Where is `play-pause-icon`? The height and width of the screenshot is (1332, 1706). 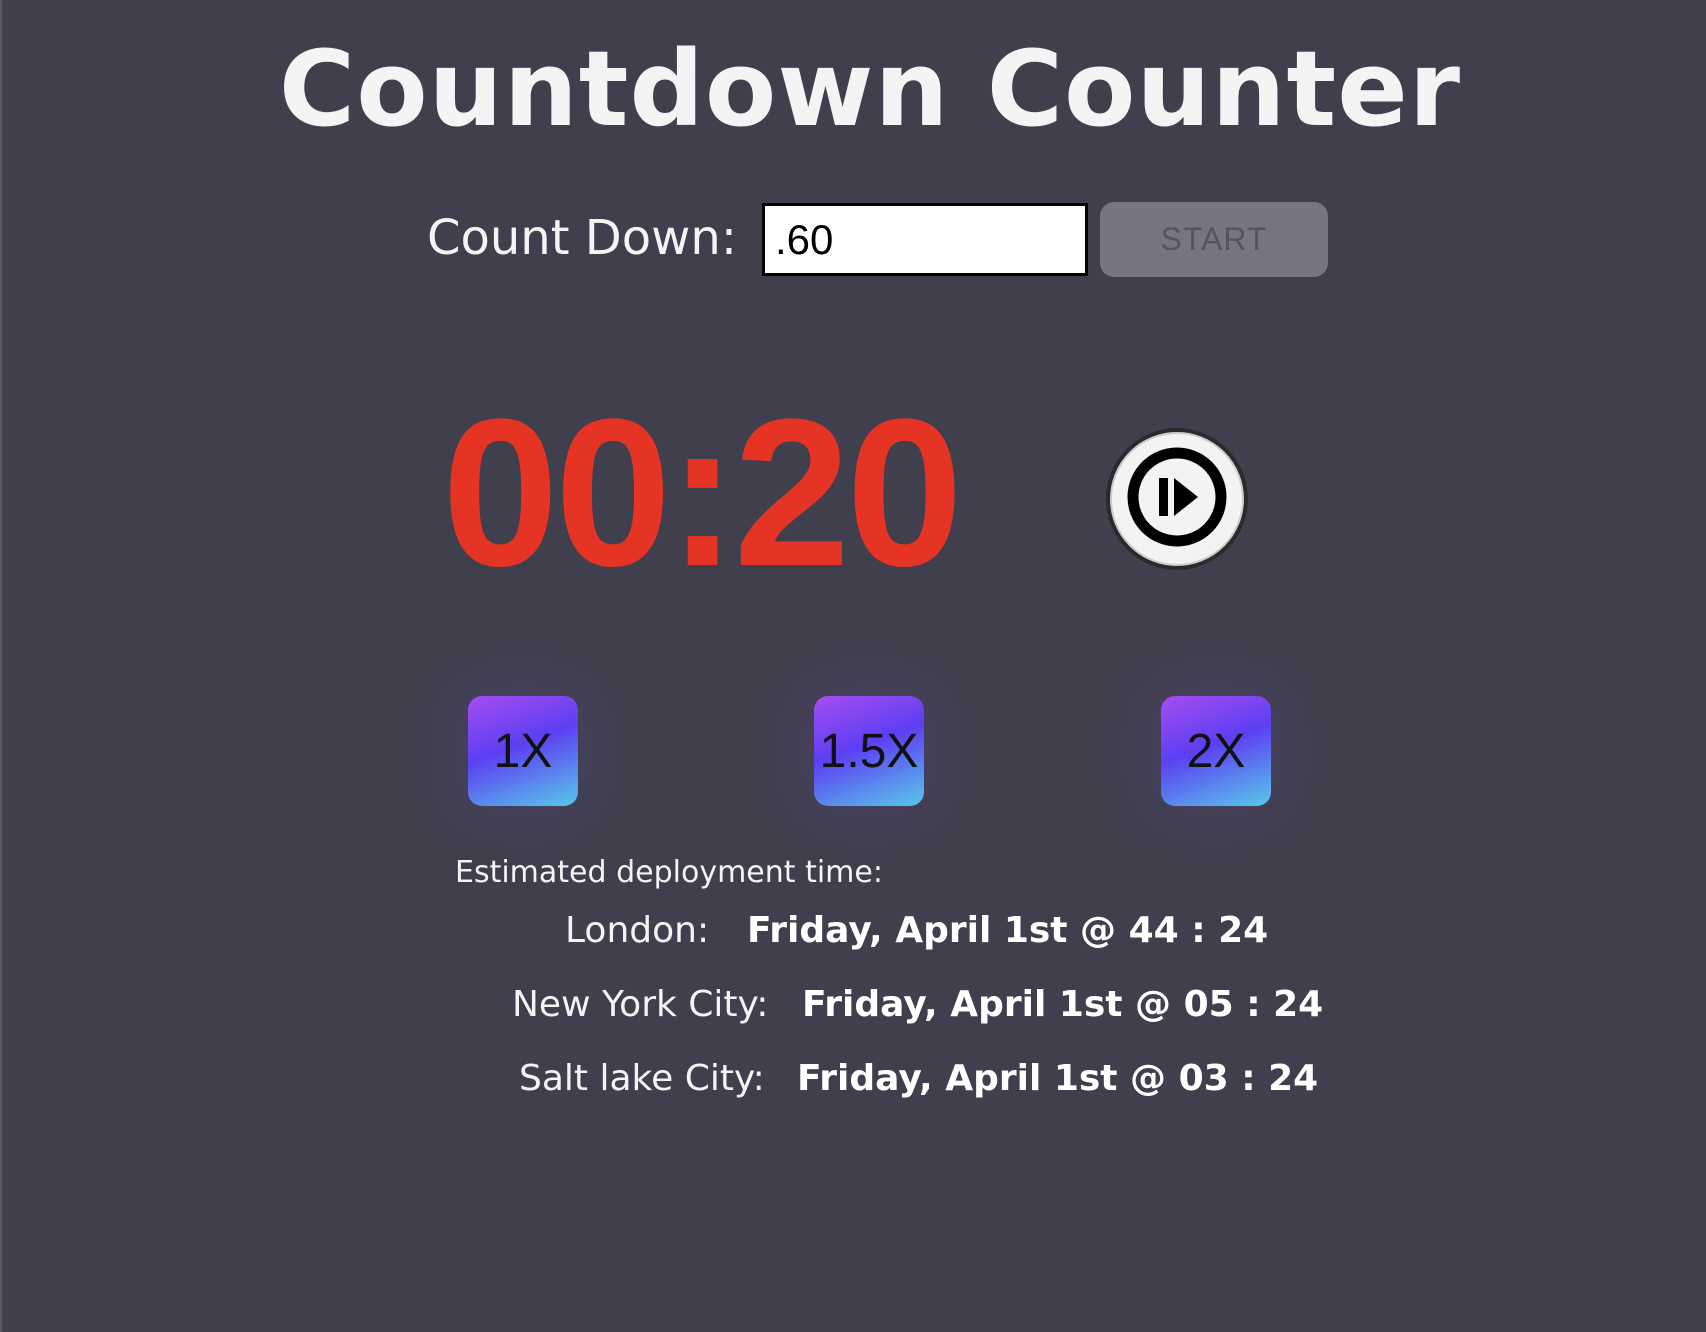 play-pause-icon is located at coordinates (1177, 499).